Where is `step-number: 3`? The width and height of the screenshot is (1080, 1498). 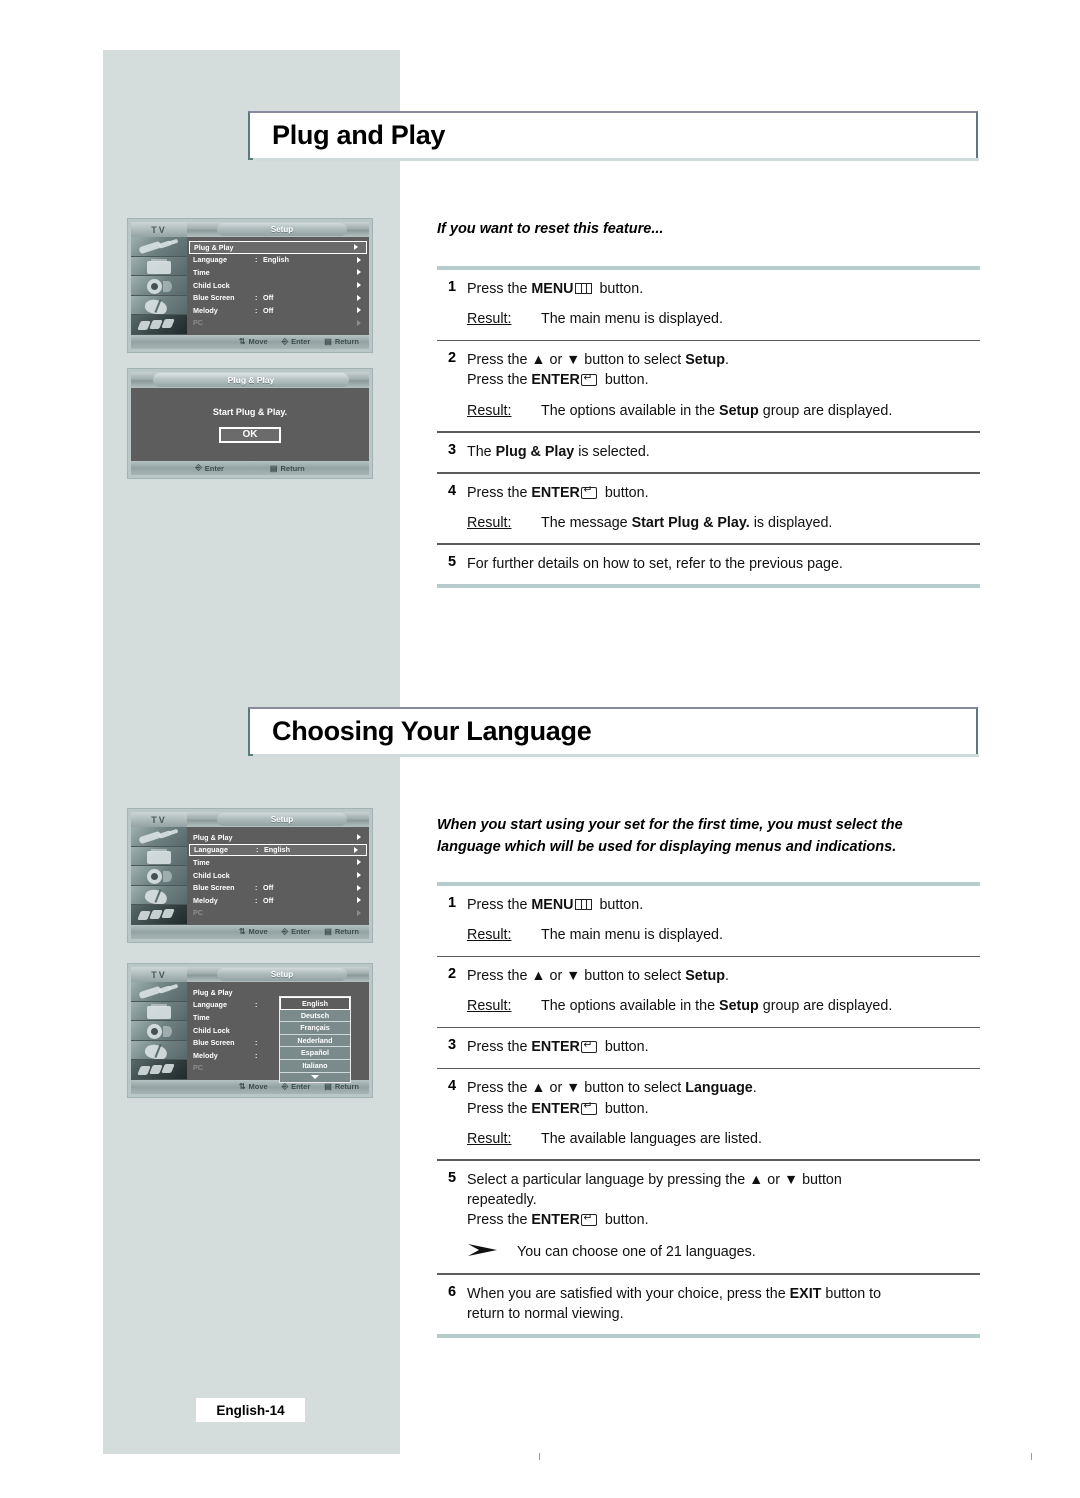
step-number: 3 is located at coordinates (452, 1045).